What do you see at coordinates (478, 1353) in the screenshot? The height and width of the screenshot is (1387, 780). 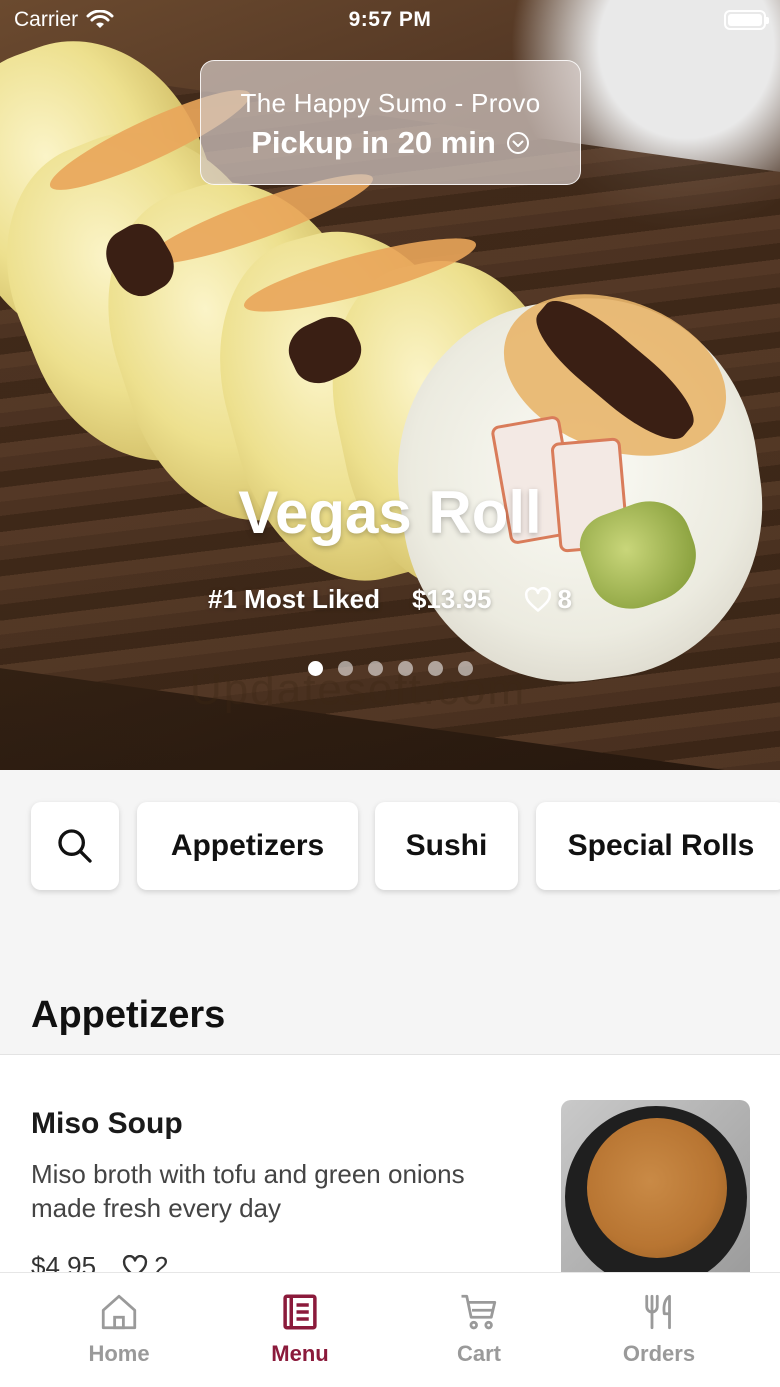 I see `tab-cart-label: Cart` at bounding box center [478, 1353].